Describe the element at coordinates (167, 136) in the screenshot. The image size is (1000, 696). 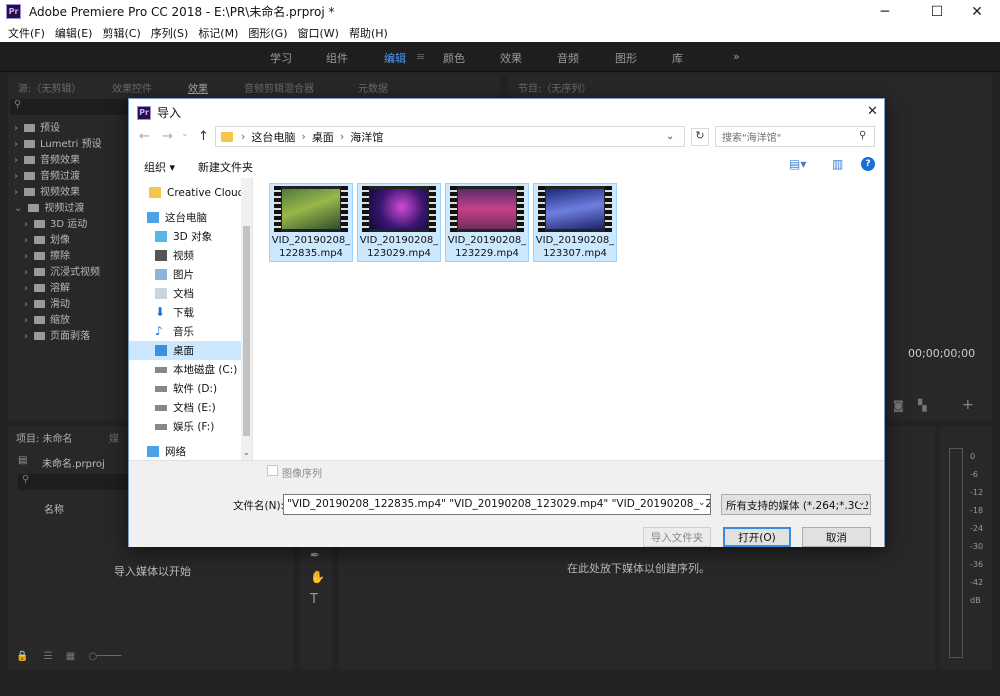
I see `forward-arrow-icon: →` at that location.